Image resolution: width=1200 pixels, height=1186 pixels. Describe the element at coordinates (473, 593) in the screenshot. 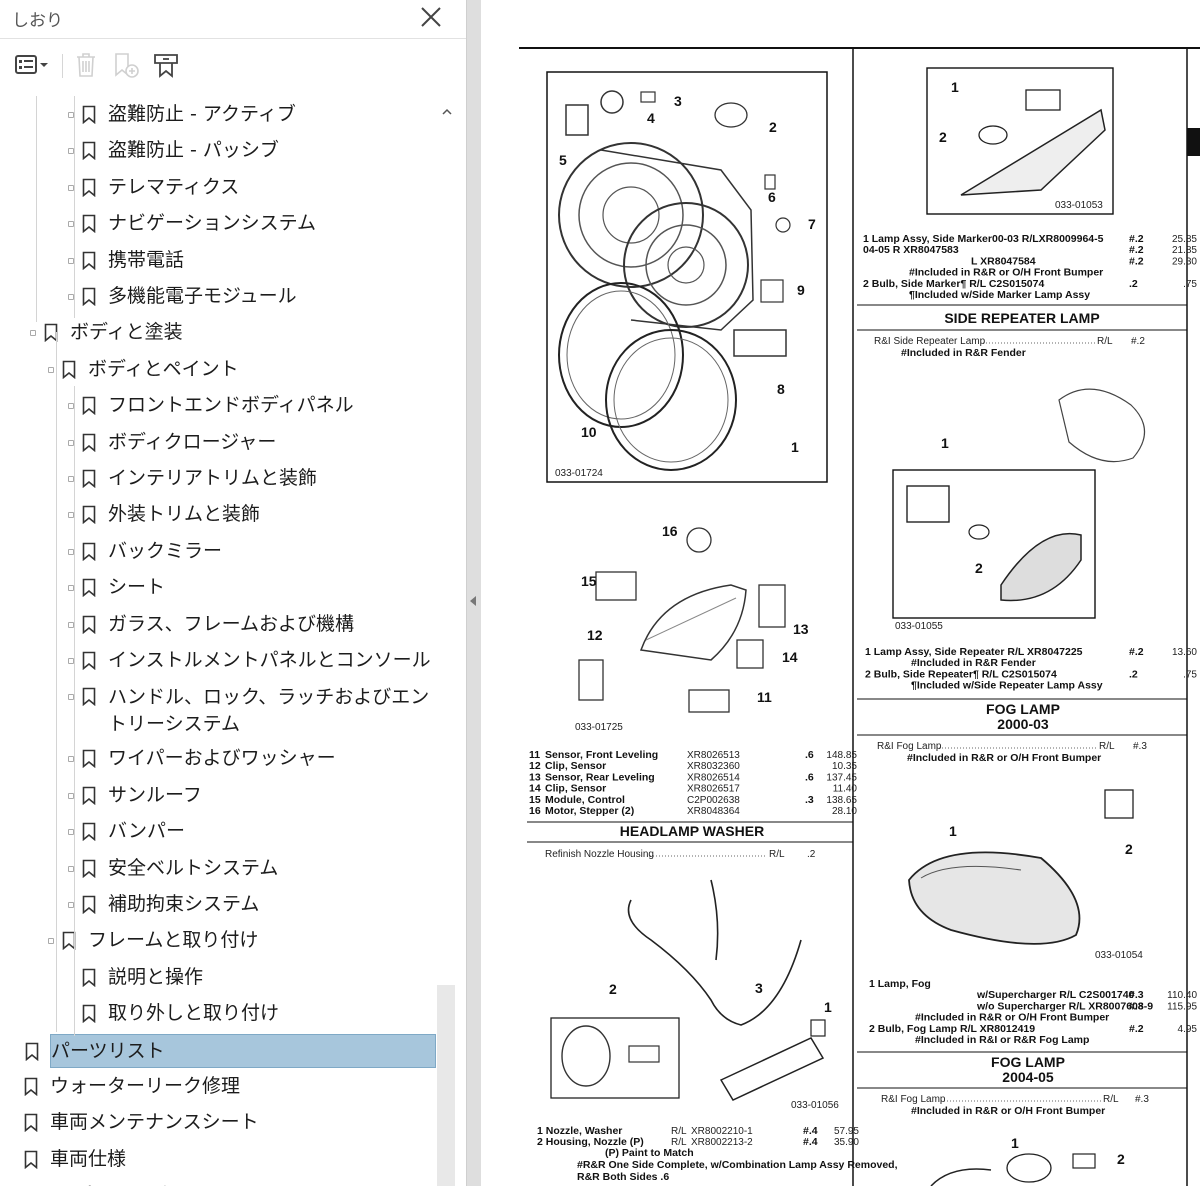

I see `panel-splitter` at that location.